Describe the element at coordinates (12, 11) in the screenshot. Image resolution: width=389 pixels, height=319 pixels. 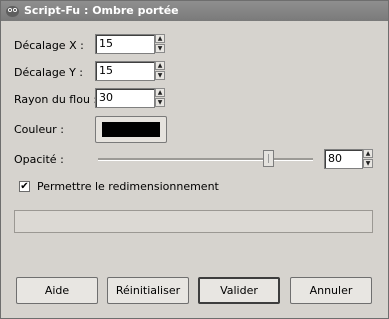
I see `gimp-app-icon` at that location.